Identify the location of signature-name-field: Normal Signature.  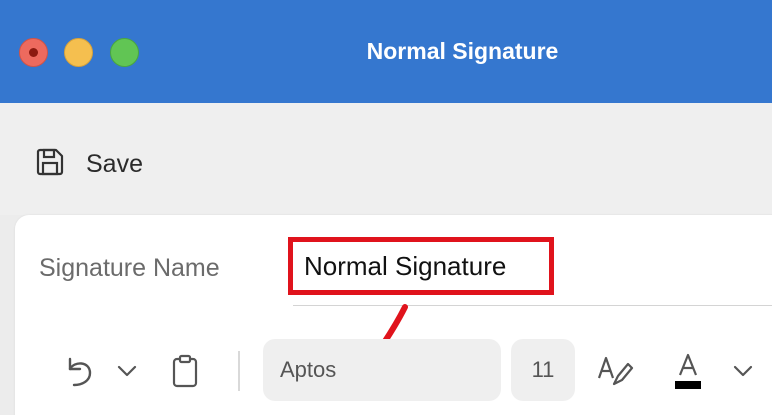
(421, 266).